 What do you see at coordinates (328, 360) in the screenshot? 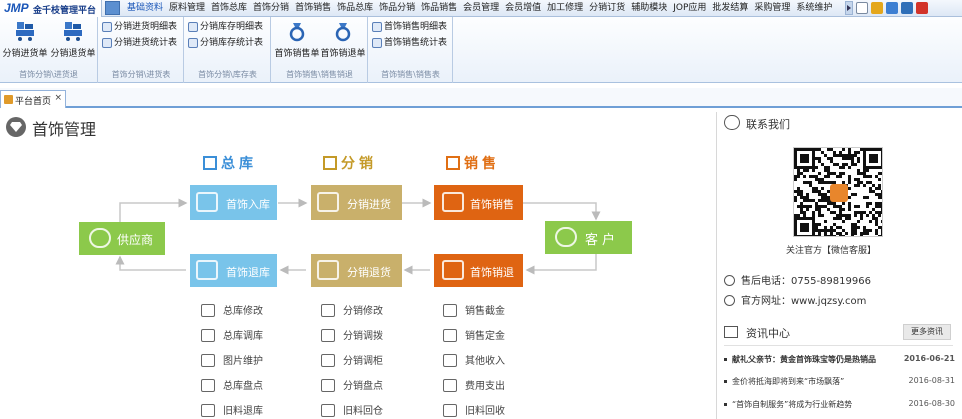
I see `counter-icon` at bounding box center [328, 360].